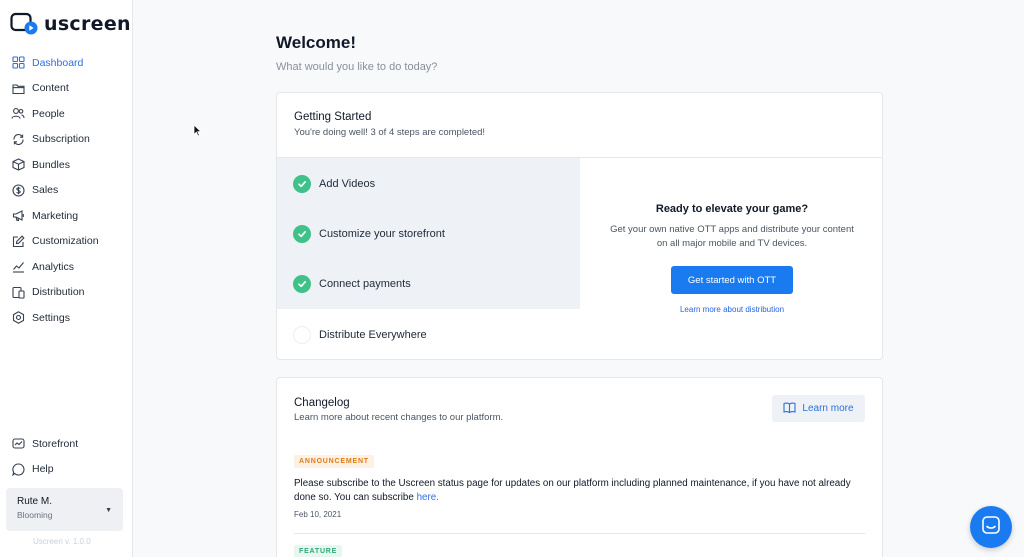 This screenshot has height=557, width=1024. Describe the element at coordinates (347, 184) in the screenshot. I see `step-label: Add Videos` at that location.